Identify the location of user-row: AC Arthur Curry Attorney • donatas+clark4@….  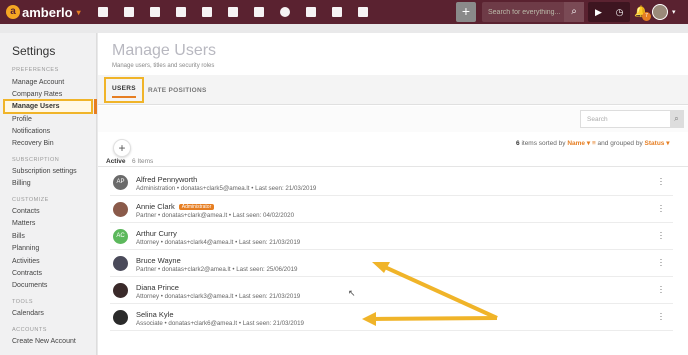
(391, 236).